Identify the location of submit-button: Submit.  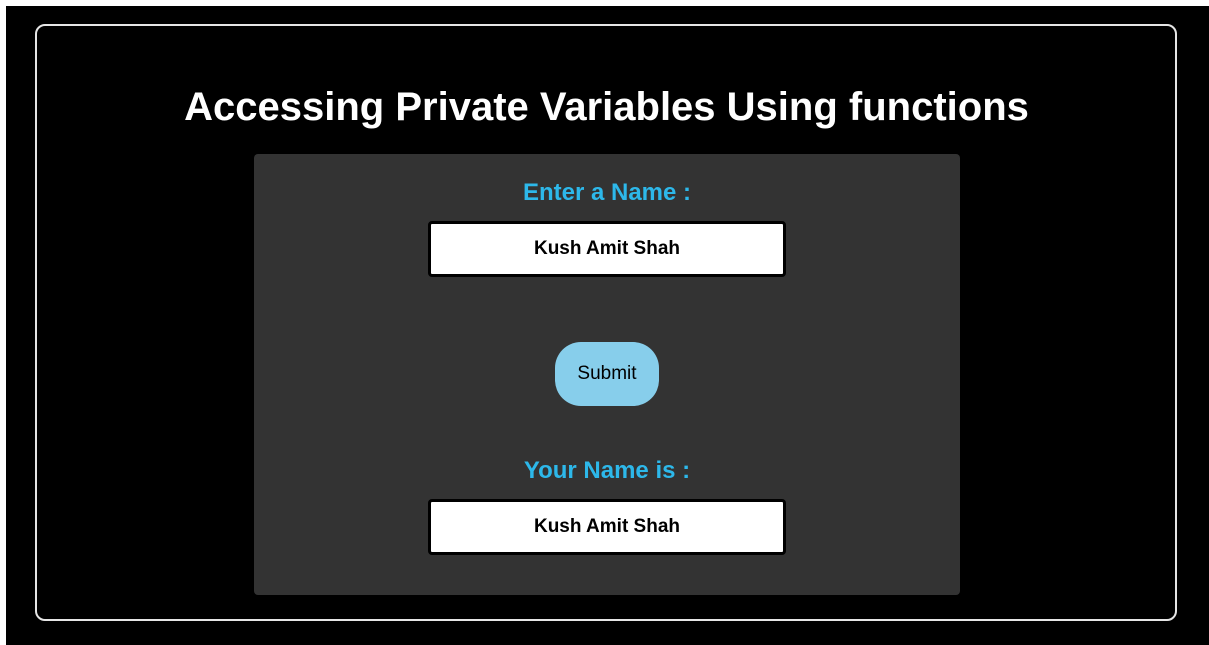
(607, 374).